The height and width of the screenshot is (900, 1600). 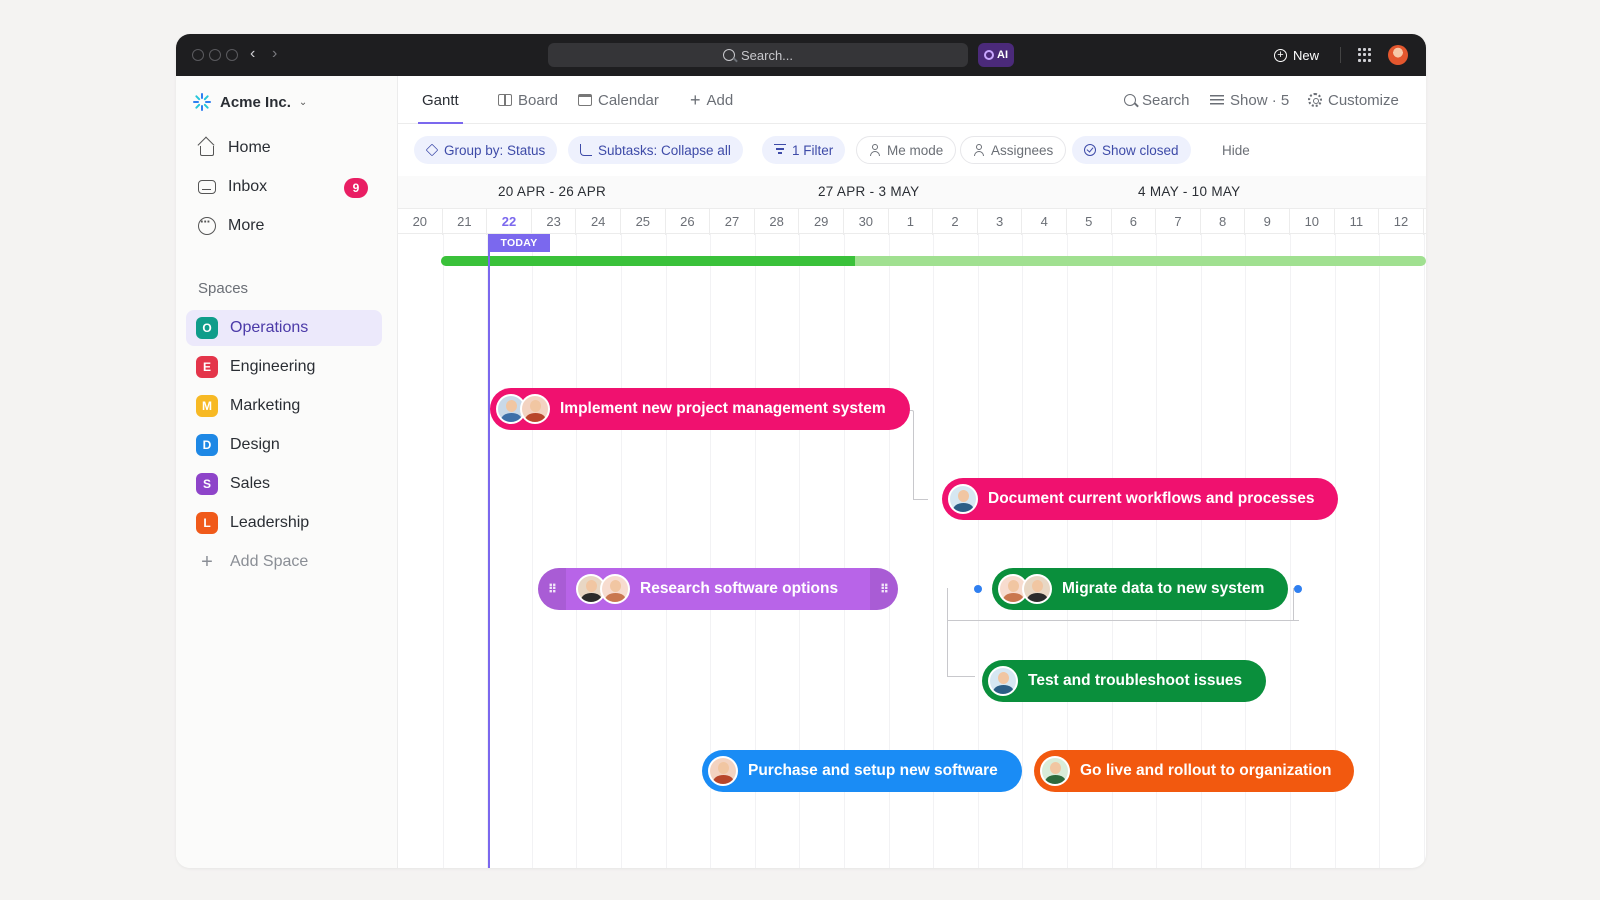 I want to click on sidebar-item-home: Home, so click(x=284, y=148).